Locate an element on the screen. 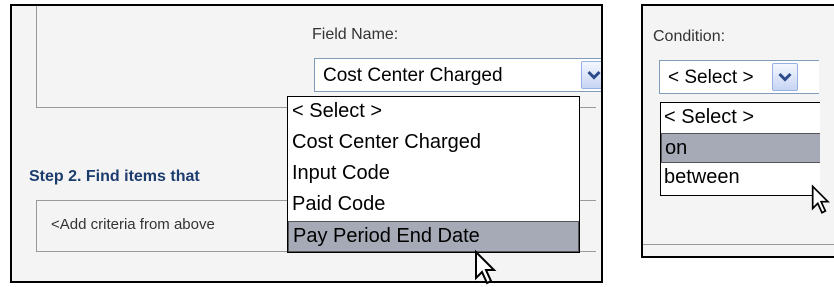  condition-option-select: < Select > is located at coordinates (740, 118).